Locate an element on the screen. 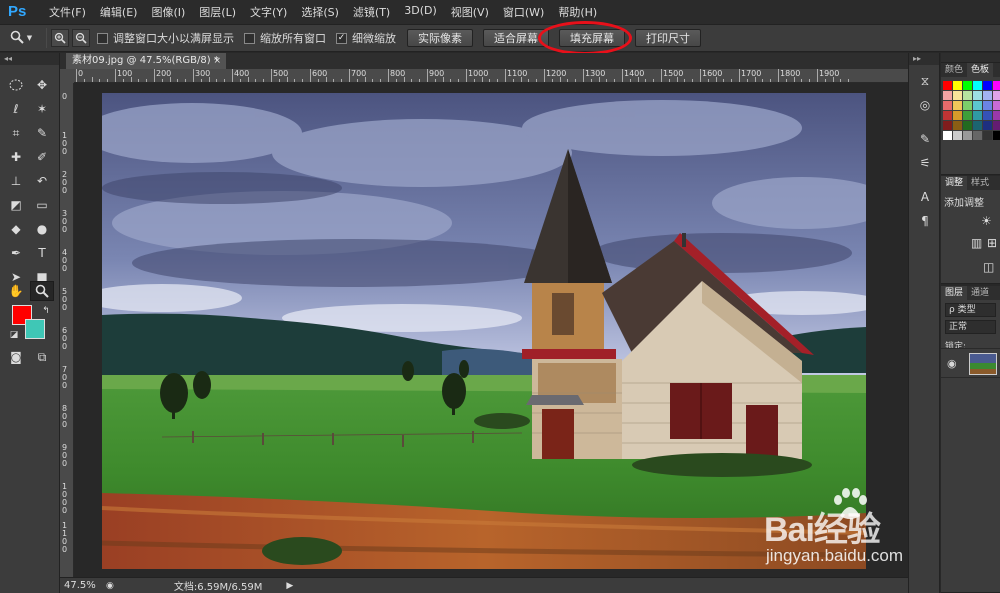 Image resolution: width=1000 pixels, height=593 pixels. tab-adjustments: 调整 is located at coordinates (954, 183).